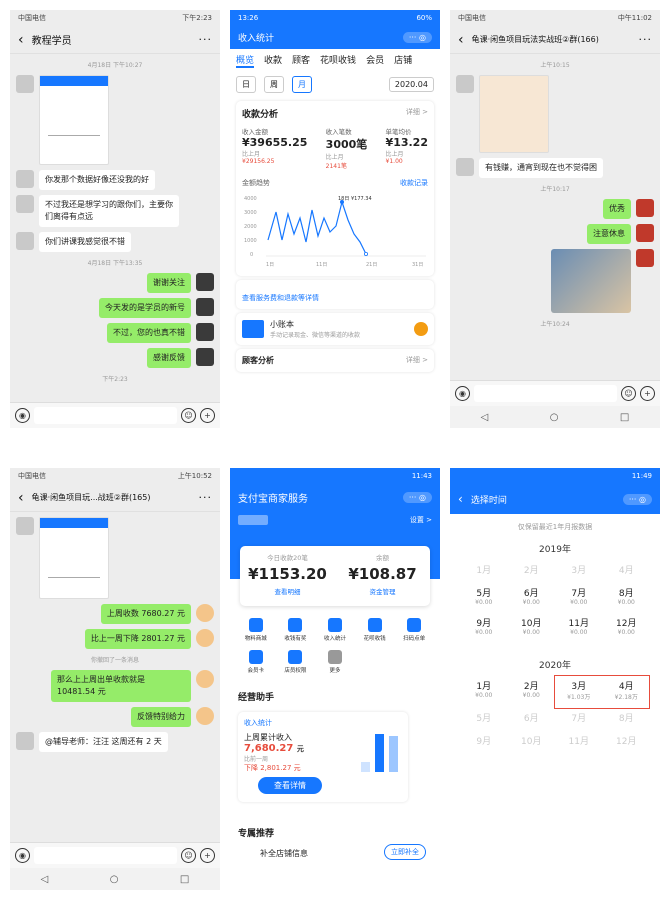 This screenshot has width=669, height=897. What do you see at coordinates (579, 596) in the screenshot?
I see `month-cell: 7月 ¥0.00` at bounding box center [579, 596].